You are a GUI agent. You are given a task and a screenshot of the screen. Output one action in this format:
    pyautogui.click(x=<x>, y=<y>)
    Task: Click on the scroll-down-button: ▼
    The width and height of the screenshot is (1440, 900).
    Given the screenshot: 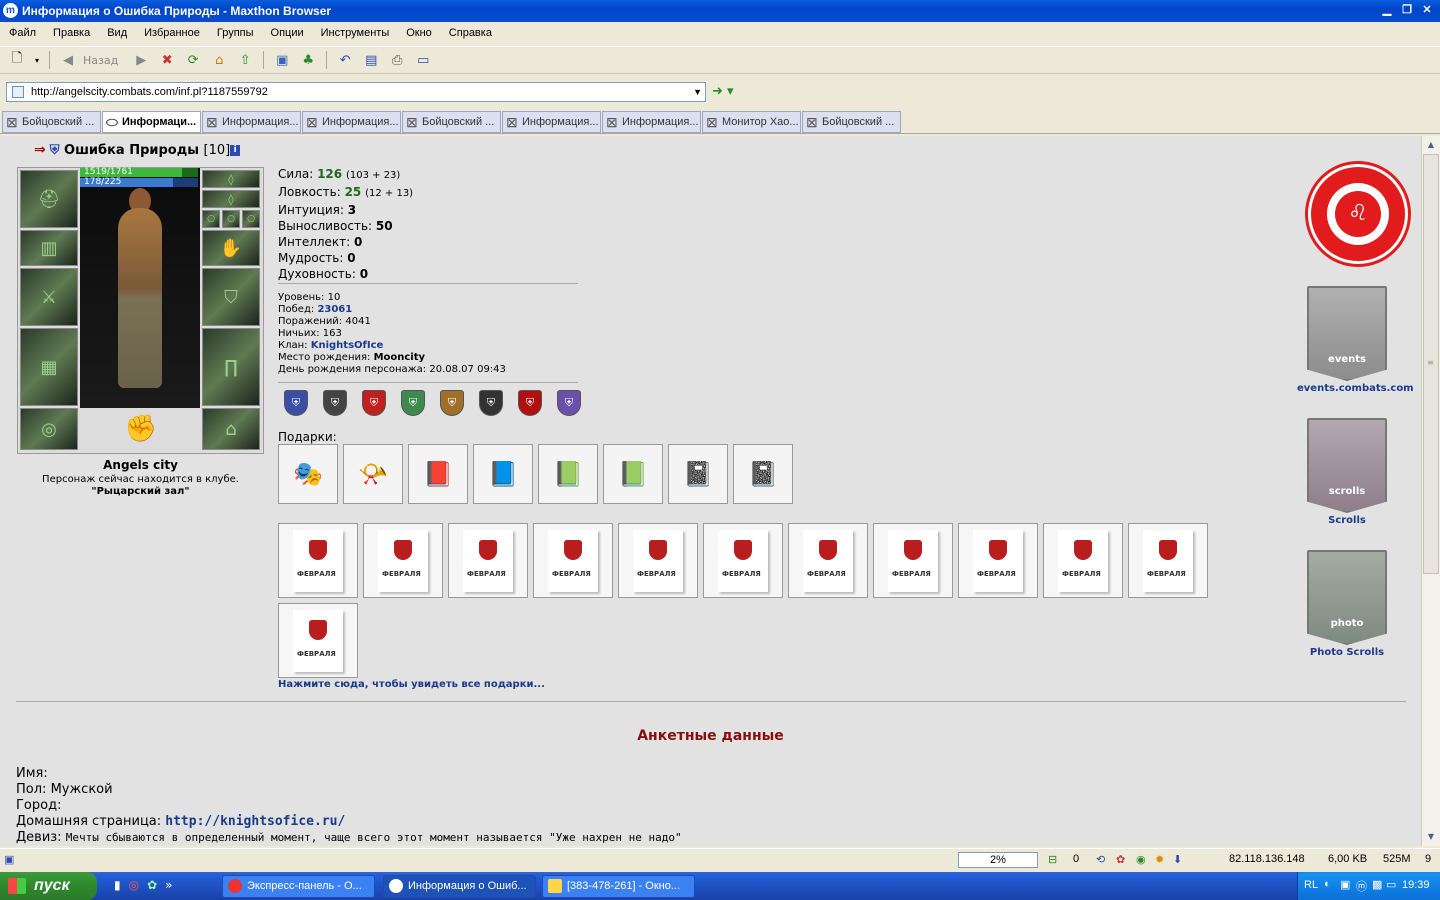 What is the action you would take?
    pyautogui.click(x=1431, y=837)
    